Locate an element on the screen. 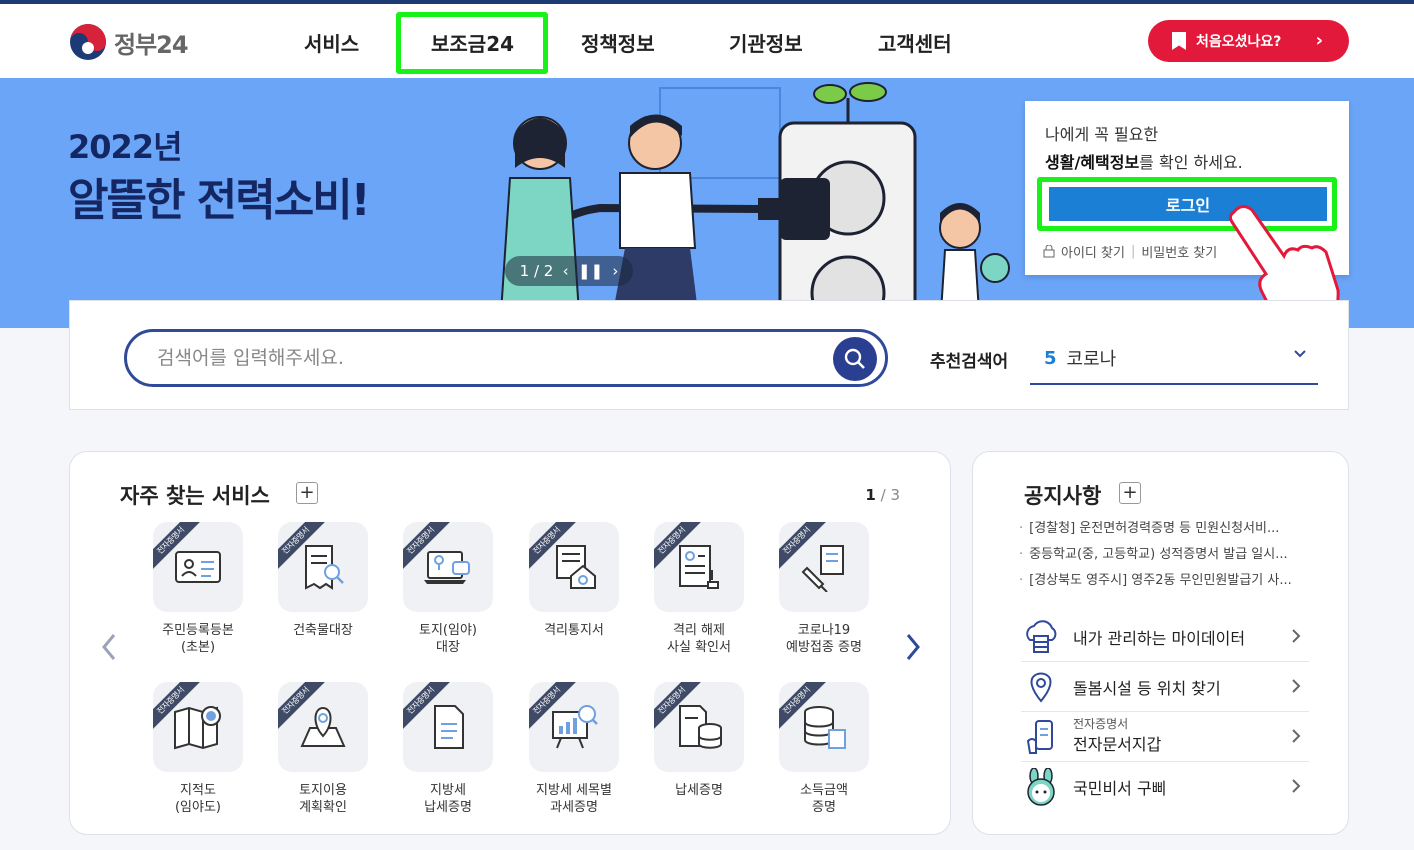 The height and width of the screenshot is (850, 1414). quick-link-location: 돌봄시설 등 위치 찾기 is located at coordinates (1165, 687).